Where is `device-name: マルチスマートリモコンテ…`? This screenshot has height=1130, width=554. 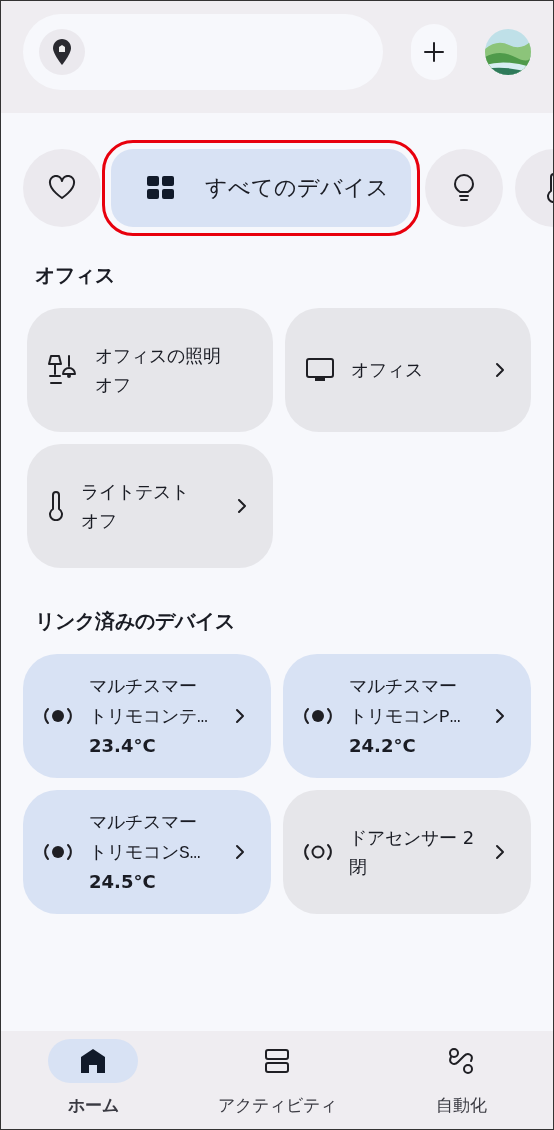 device-name: マルチスマートリモコンテ… is located at coordinates (149, 702).